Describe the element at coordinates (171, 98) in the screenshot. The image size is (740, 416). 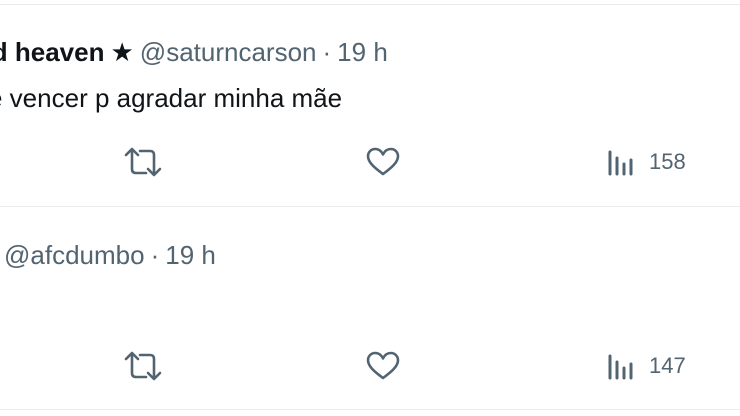
I see `tweet-text: e vencer p agradar minha mãe` at that location.